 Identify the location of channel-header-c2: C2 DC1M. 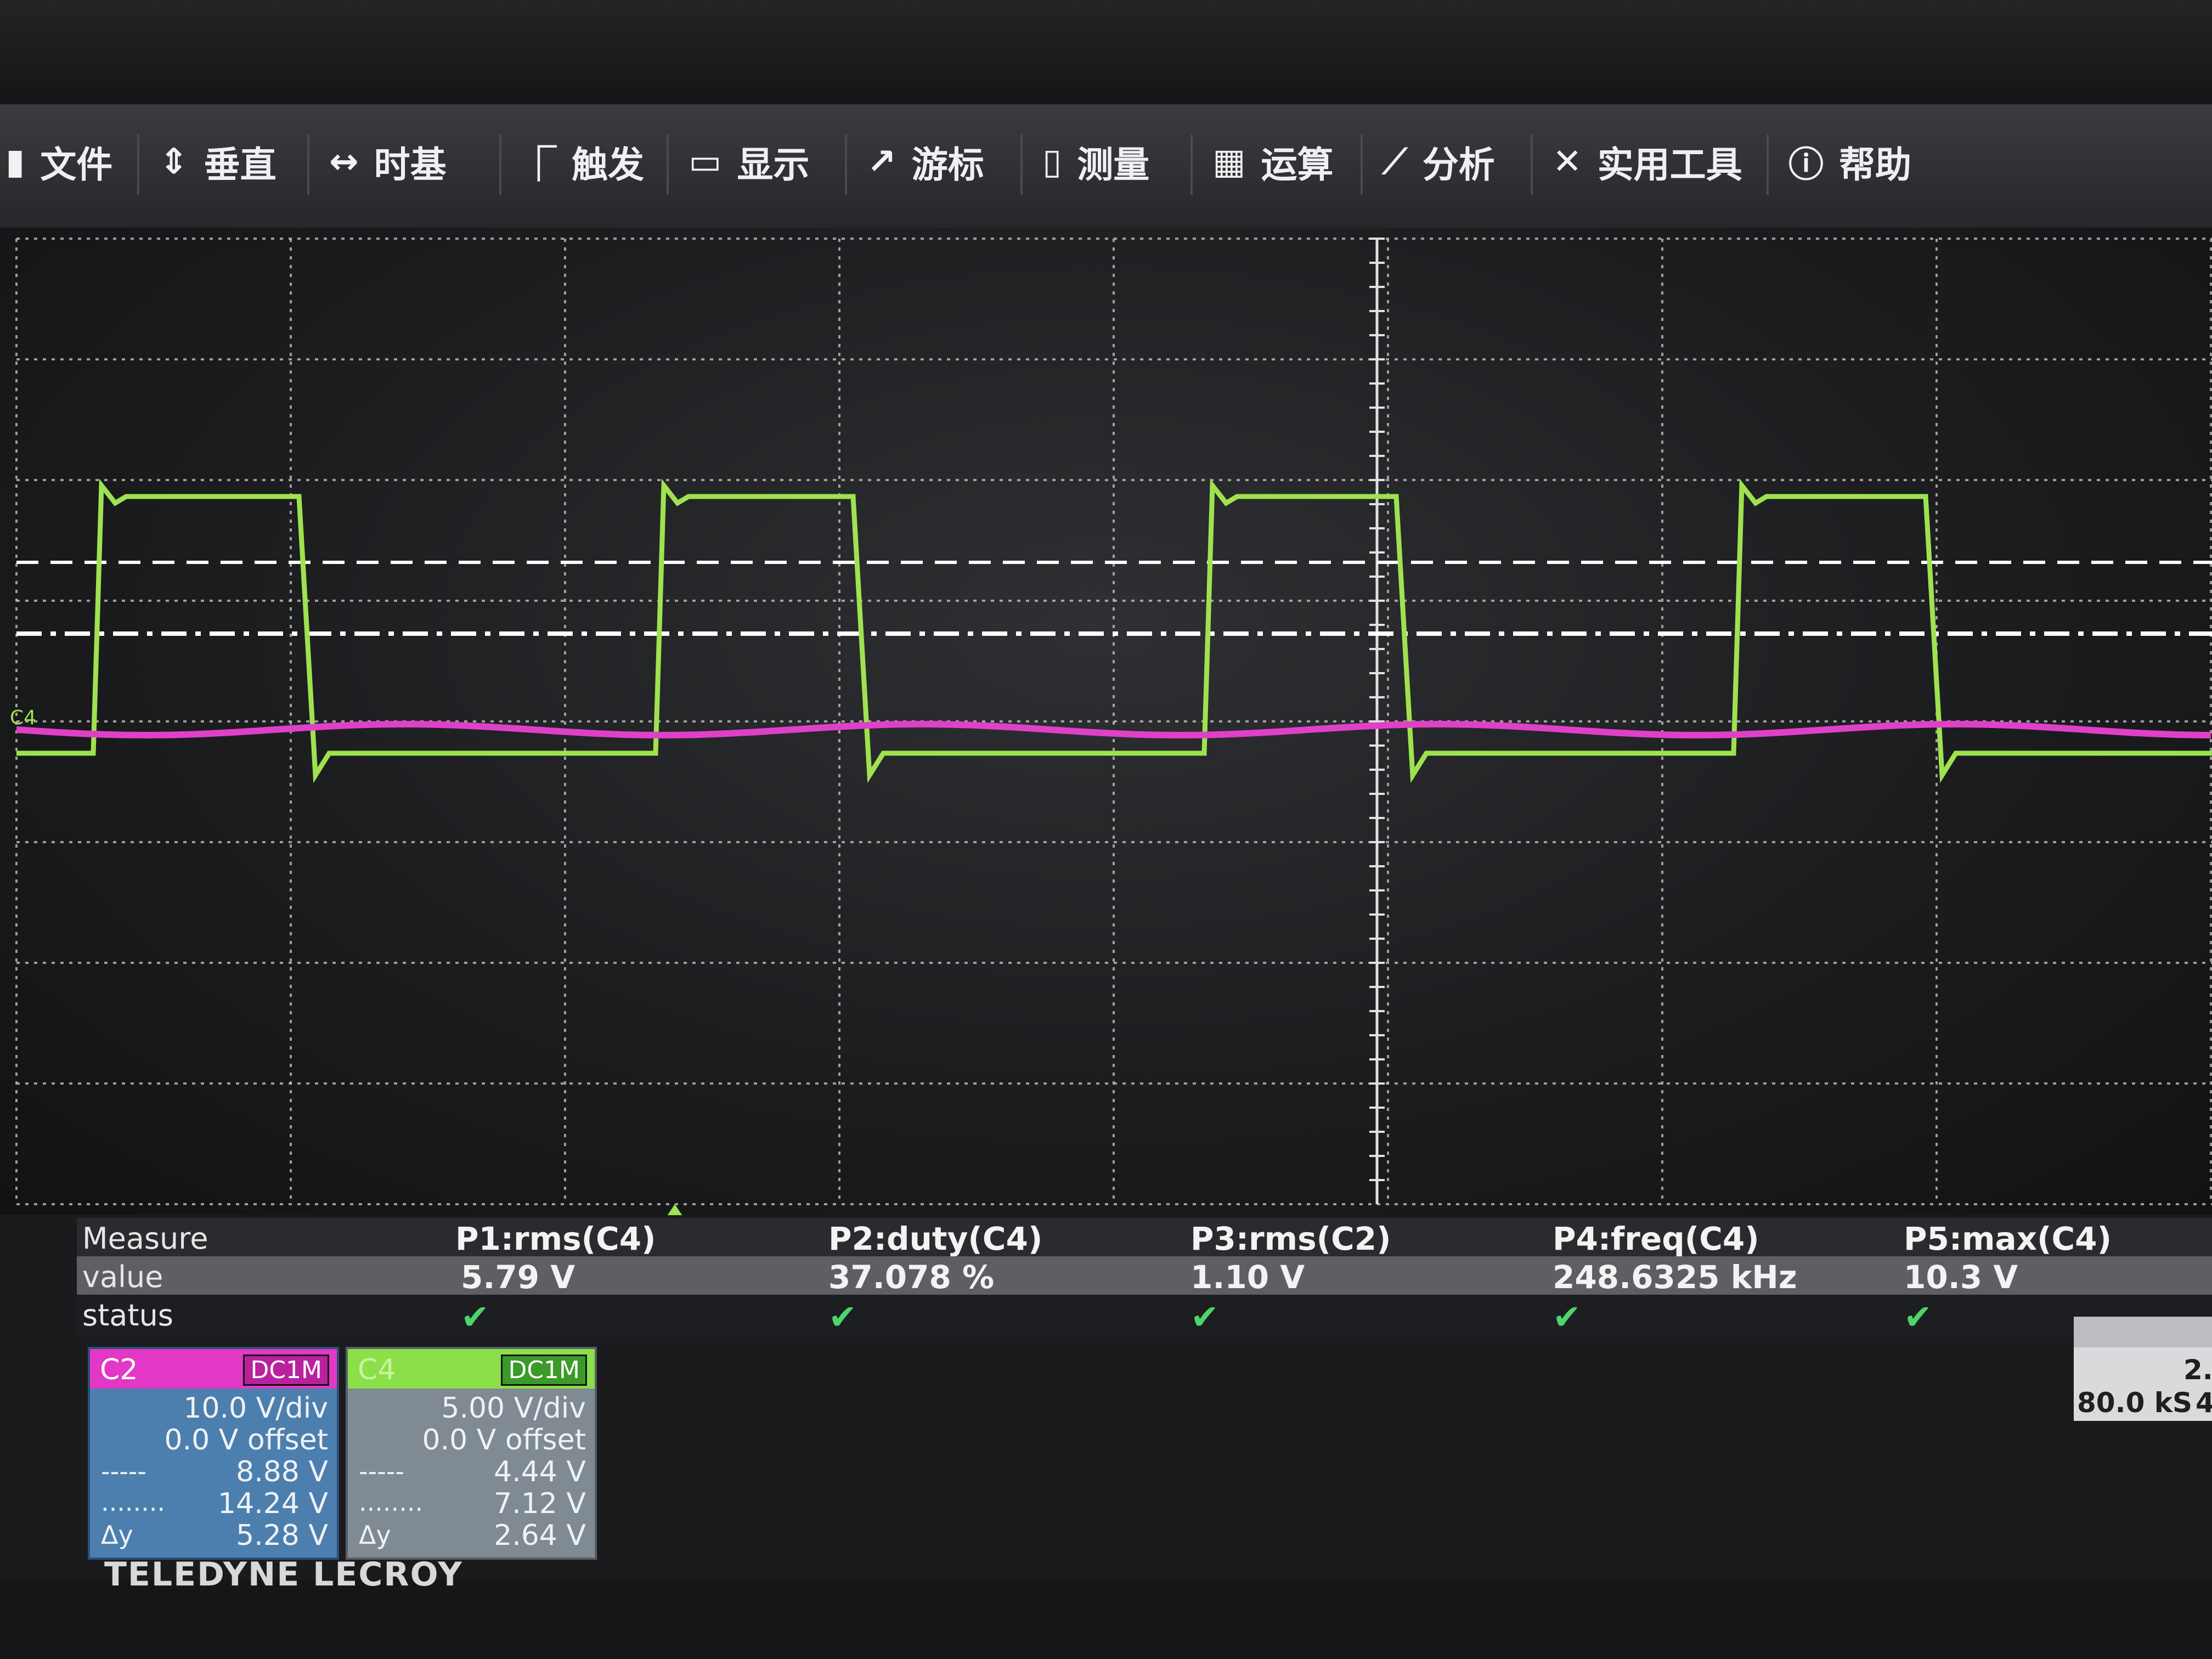
(213, 1369).